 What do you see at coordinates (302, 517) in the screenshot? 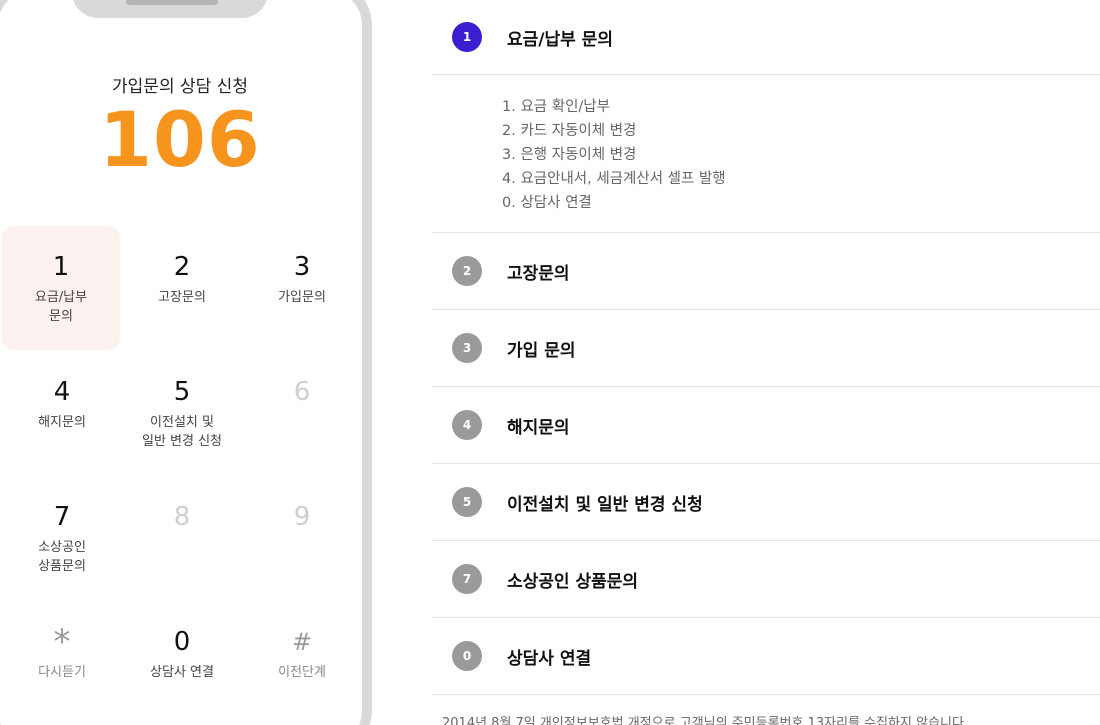
I see `key-number: 9` at bounding box center [302, 517].